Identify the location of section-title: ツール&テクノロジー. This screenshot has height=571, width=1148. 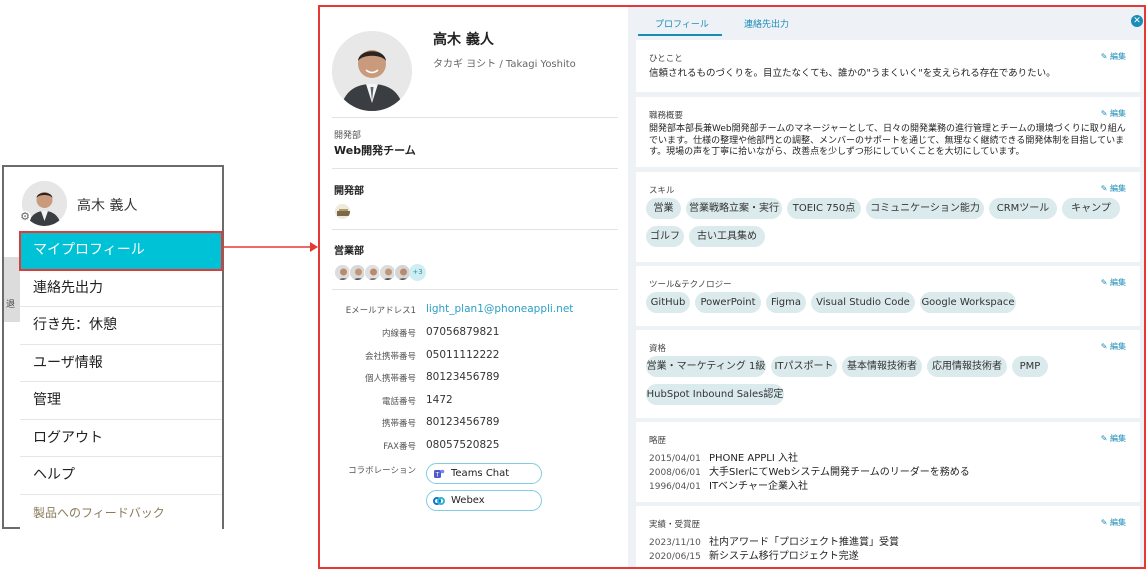
(690, 285).